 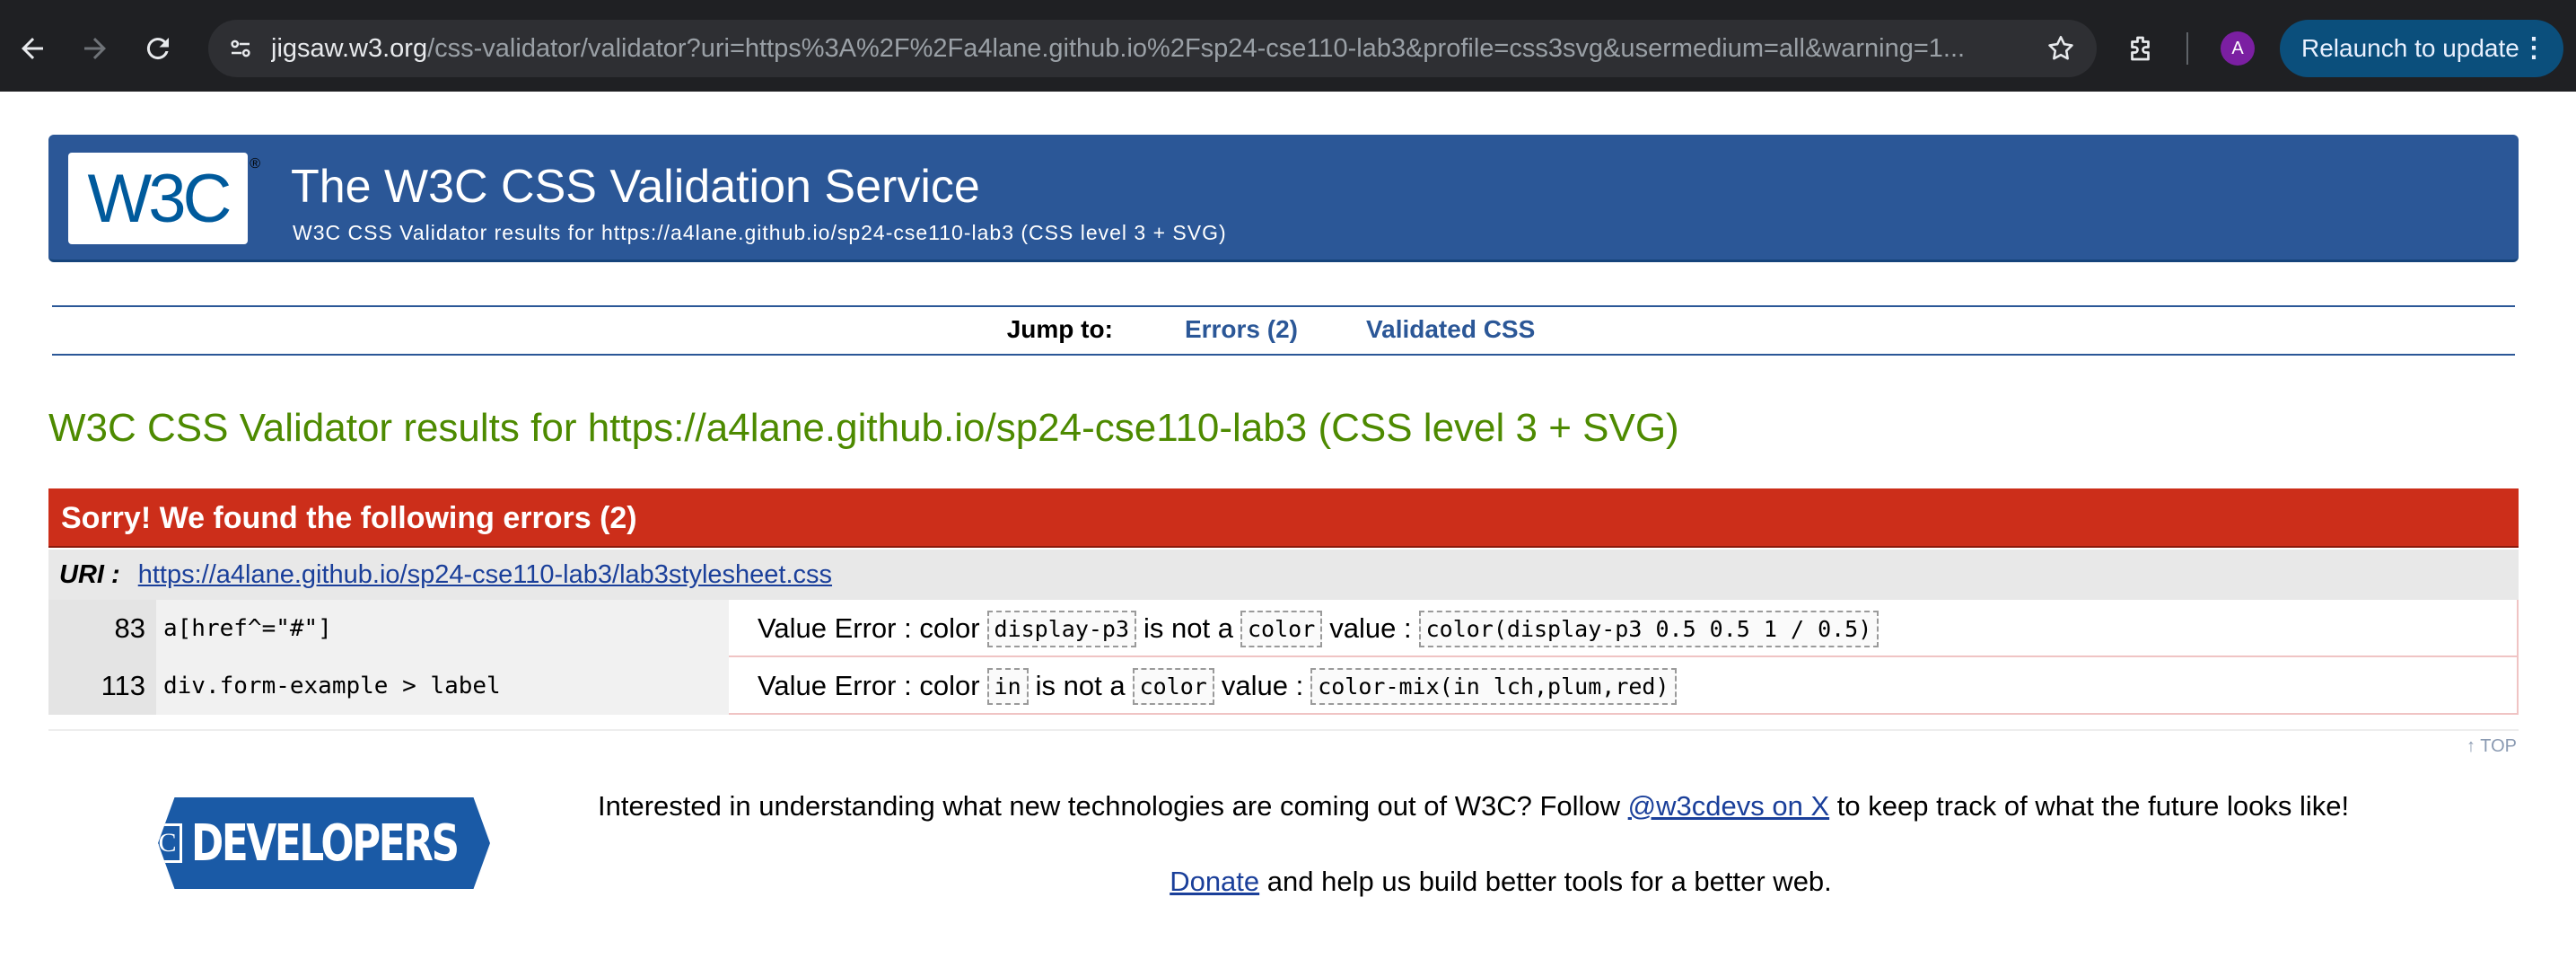 What do you see at coordinates (2061, 48) in the screenshot?
I see `bookmark-star-icon` at bounding box center [2061, 48].